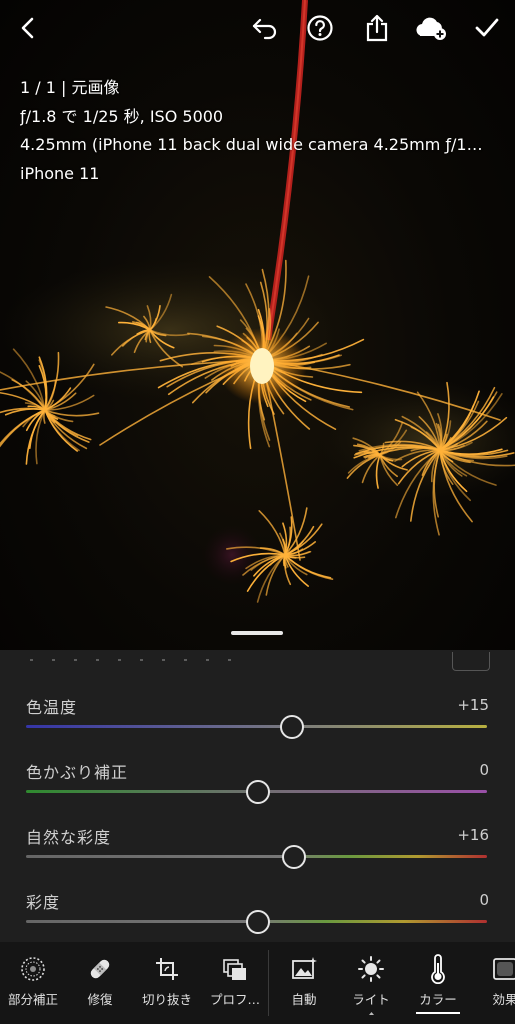 This screenshot has height=1024, width=515. Describe the element at coordinates (167, 969) in the screenshot. I see `crop-icon` at that location.